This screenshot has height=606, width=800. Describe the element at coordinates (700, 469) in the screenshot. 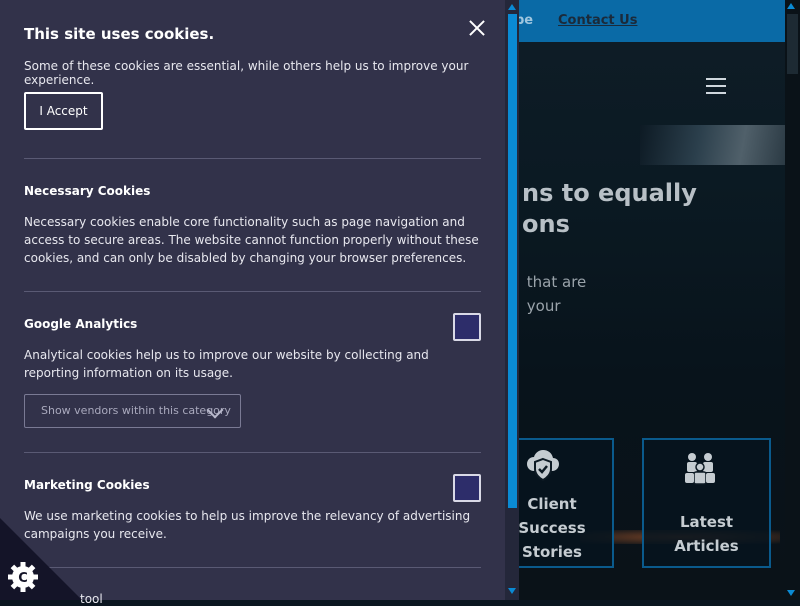

I see `people-group-icon` at that location.